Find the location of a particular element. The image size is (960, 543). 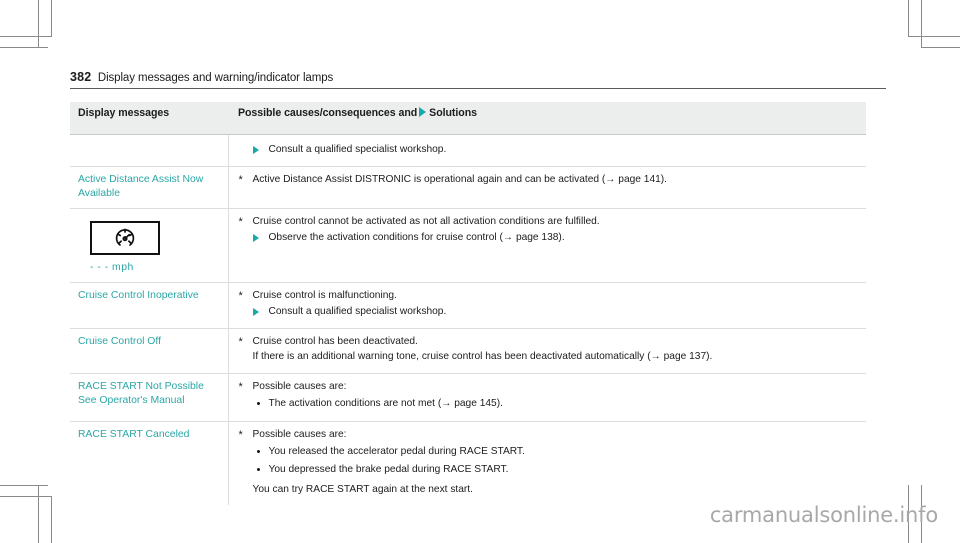

display-message-text: RACE START Canceled is located at coordinates (134, 434).